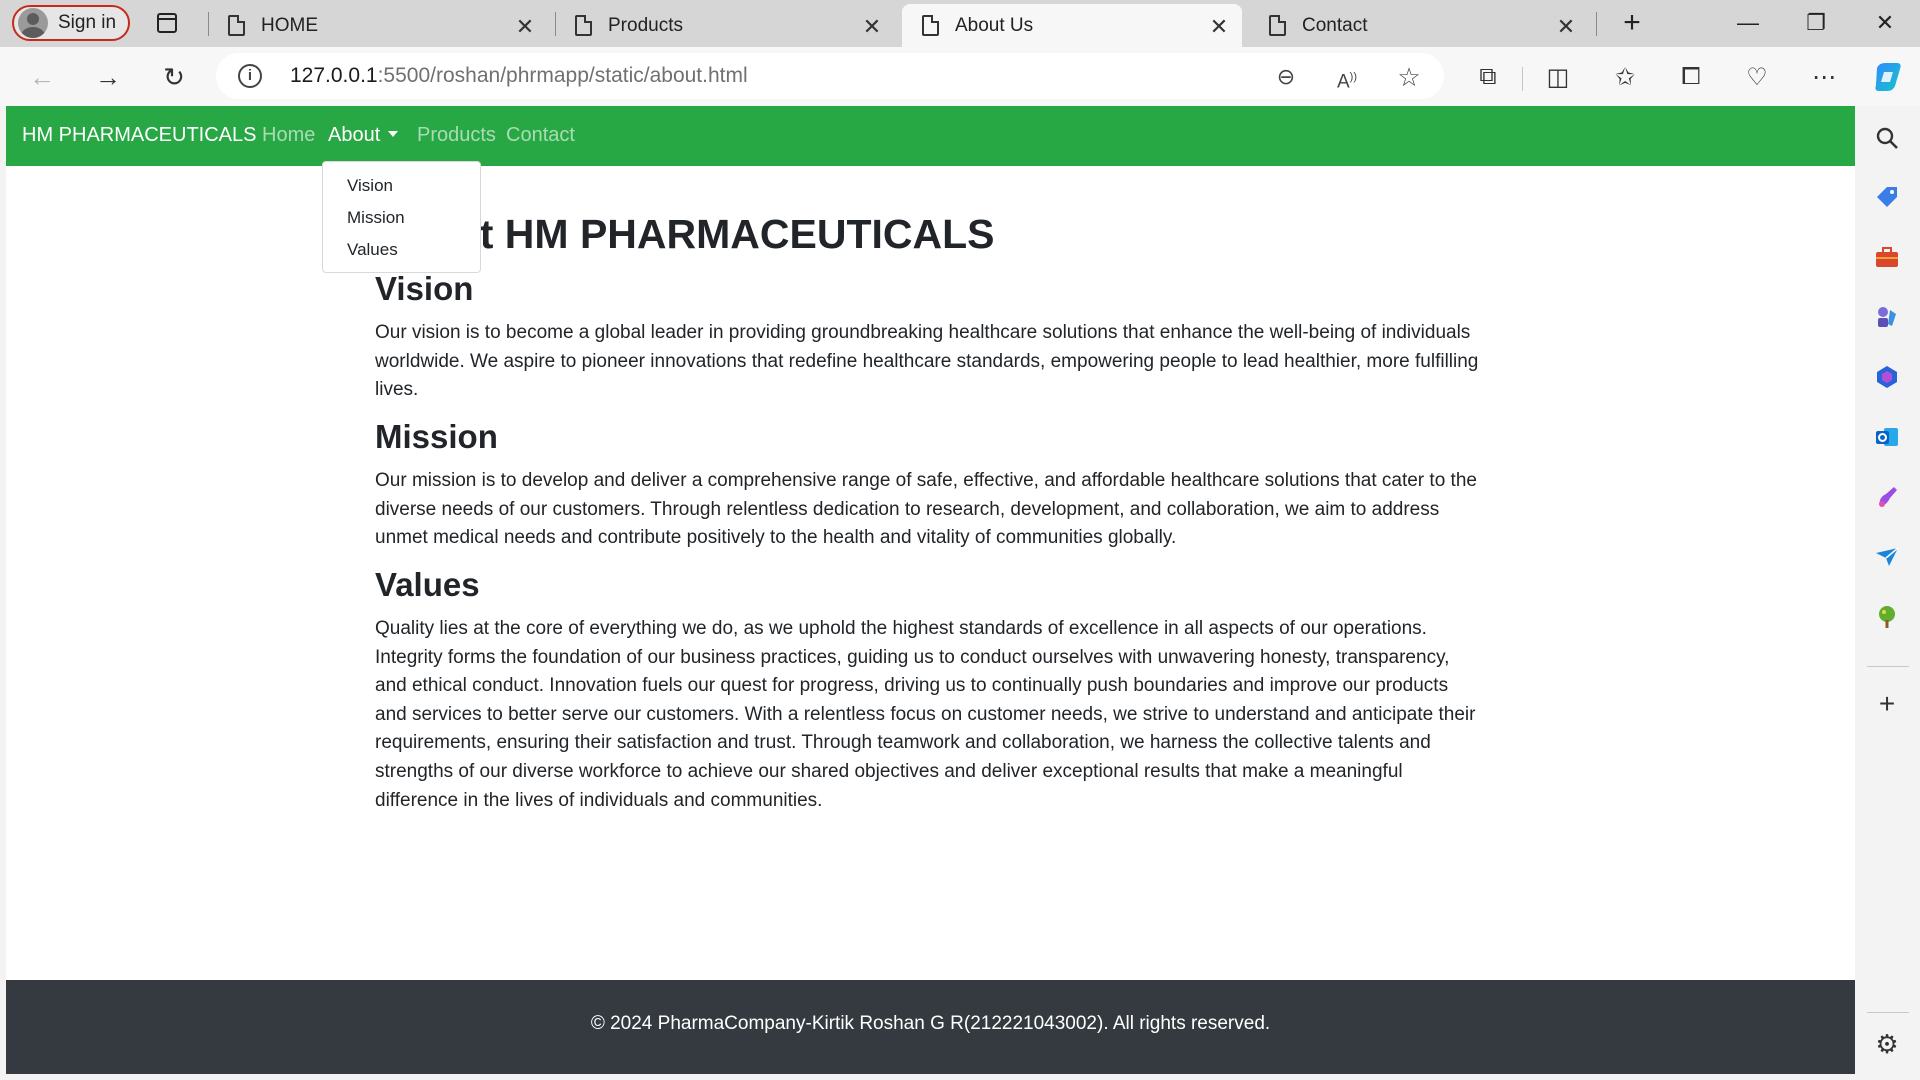 The width and height of the screenshot is (1920, 1080). What do you see at coordinates (1419, 25) in the screenshot?
I see `tab-contact: Contact ✕` at bounding box center [1419, 25].